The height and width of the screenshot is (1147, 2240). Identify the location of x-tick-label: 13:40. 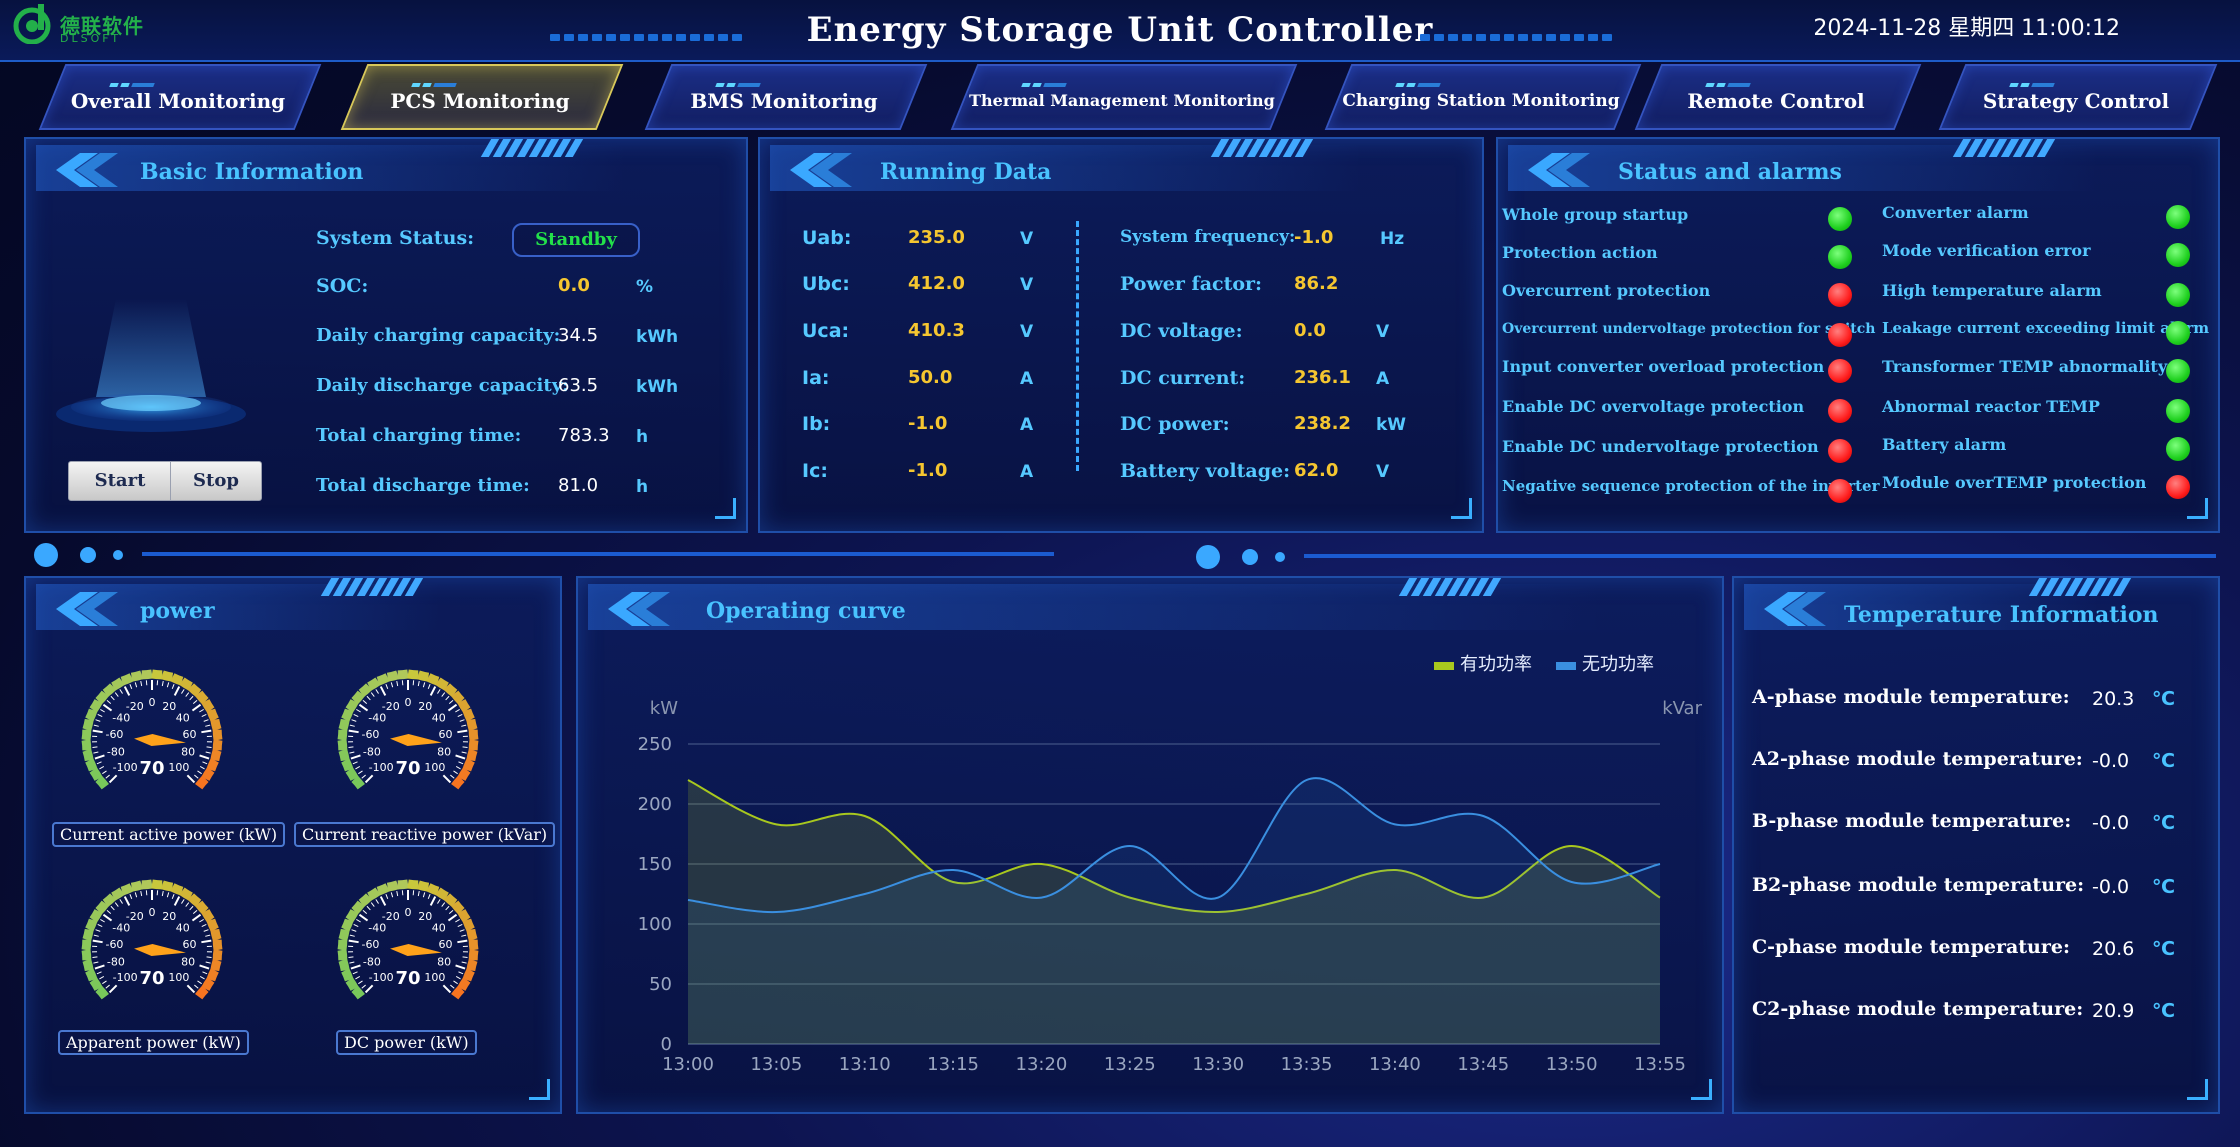
(1395, 1064).